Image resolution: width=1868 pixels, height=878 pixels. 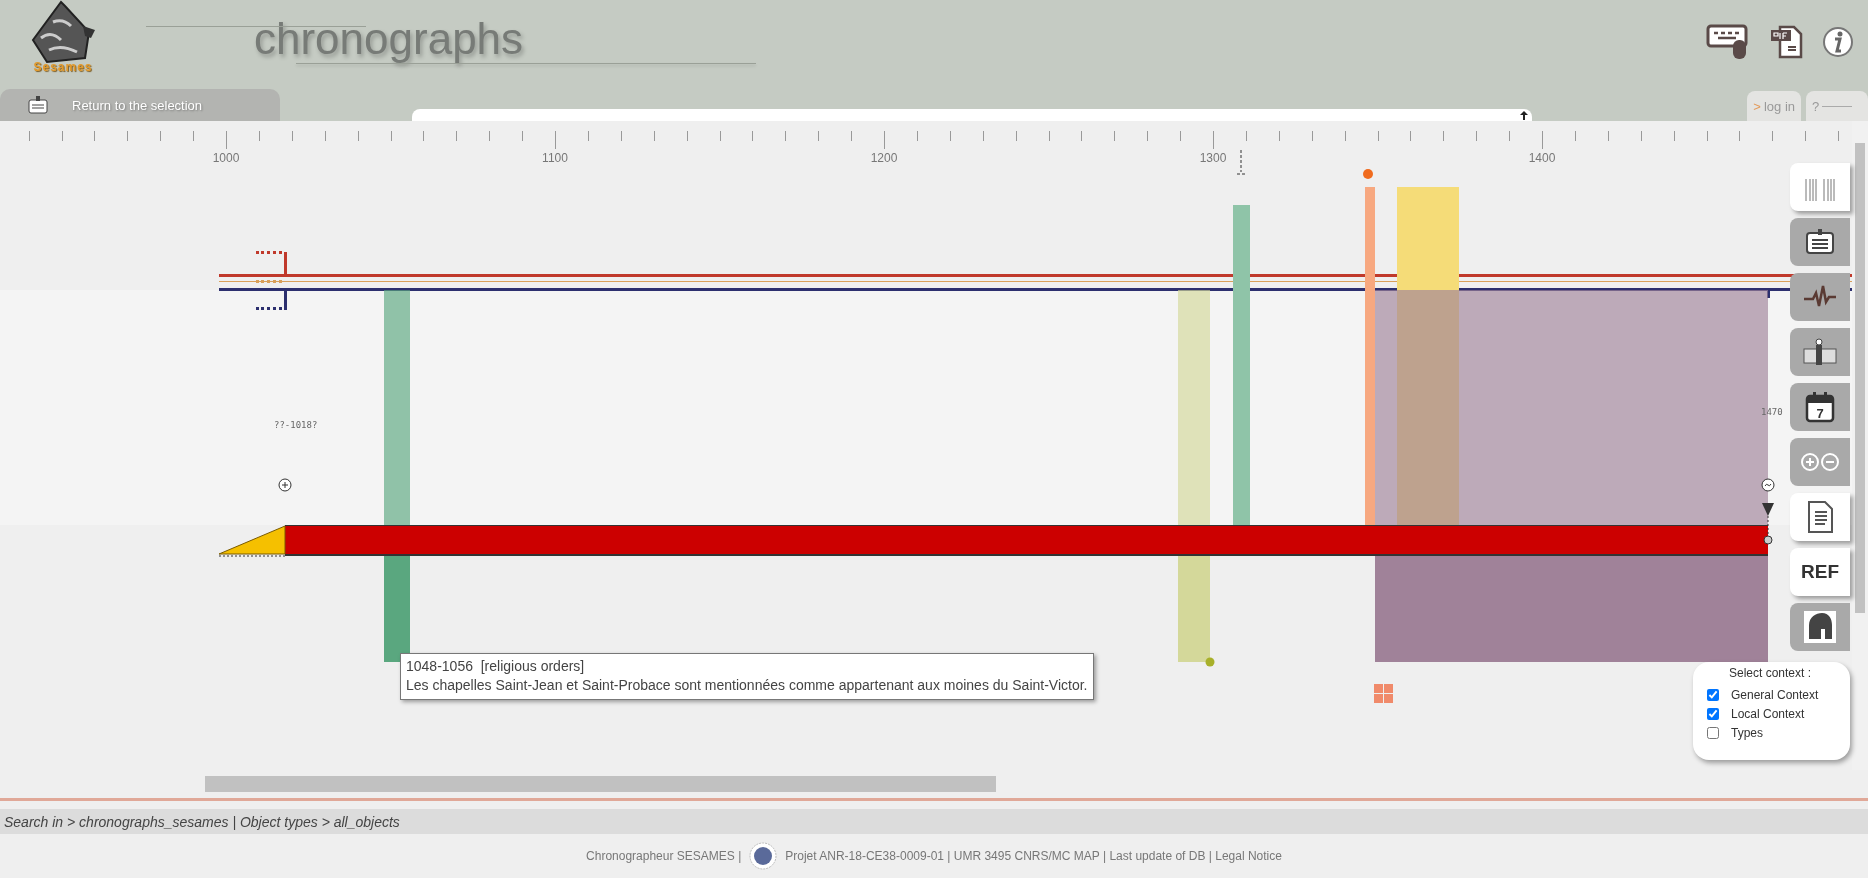 What do you see at coordinates (1747, 732) in the screenshot?
I see `context-option-label: Types` at bounding box center [1747, 732].